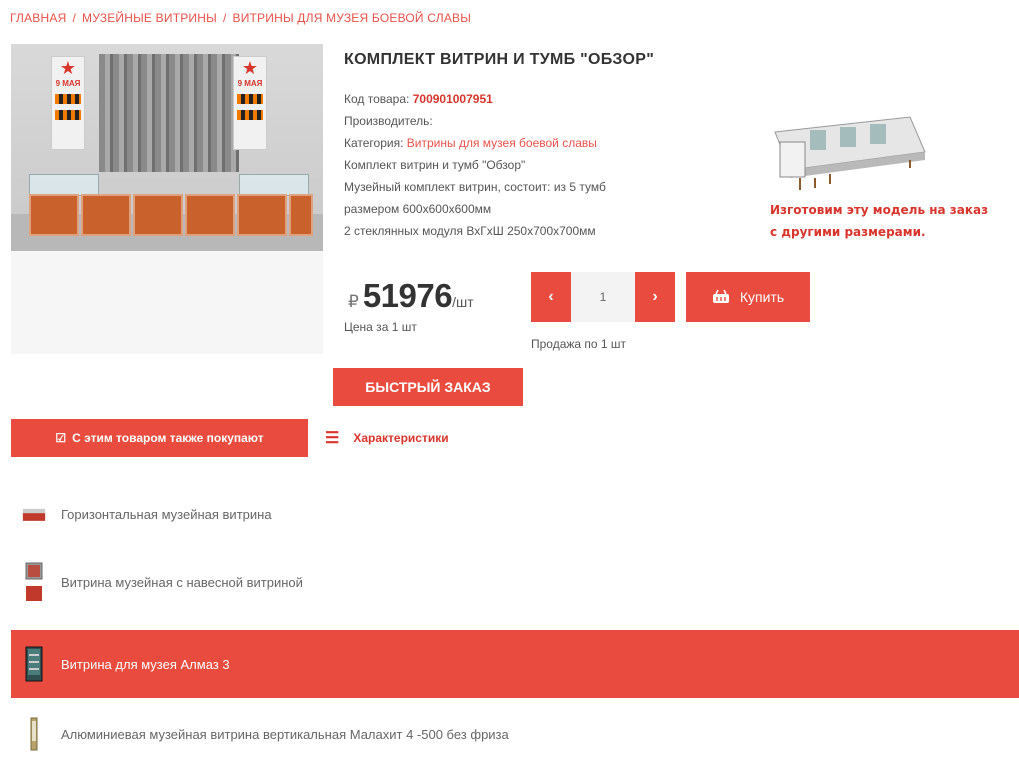 This screenshot has width=1019, height=778. What do you see at coordinates (762, 297) in the screenshot?
I see `buy-button-label: Купить` at bounding box center [762, 297].